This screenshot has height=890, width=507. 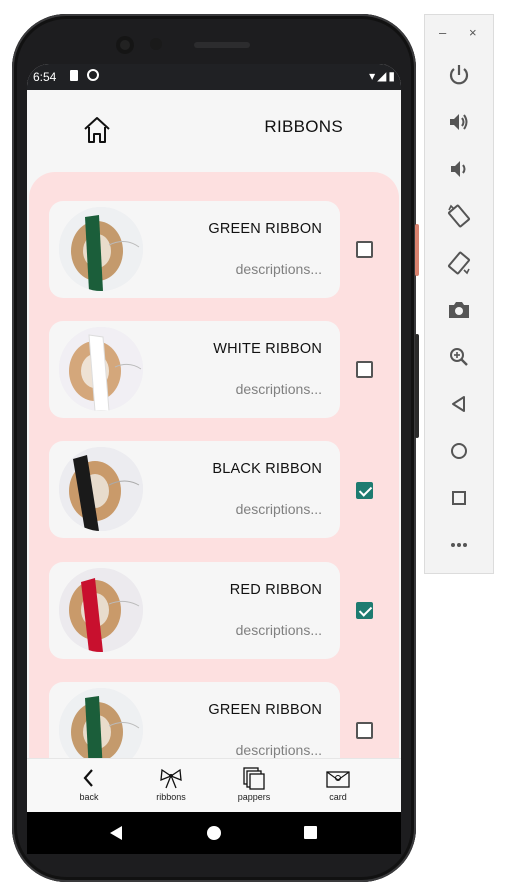 What do you see at coordinates (459, 404) in the screenshot?
I see `back-triangle-icon` at bounding box center [459, 404].